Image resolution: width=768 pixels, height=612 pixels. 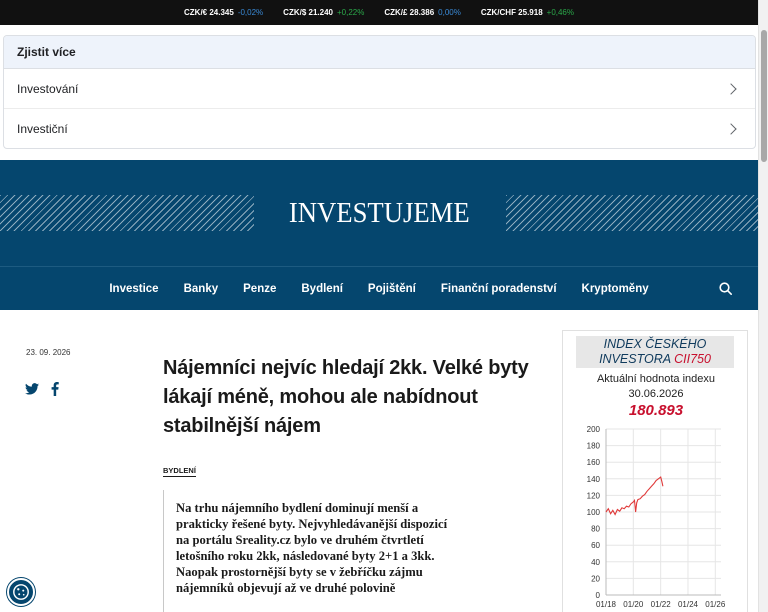 I want to click on site-logo: INVESTUJEME, so click(x=379, y=213).